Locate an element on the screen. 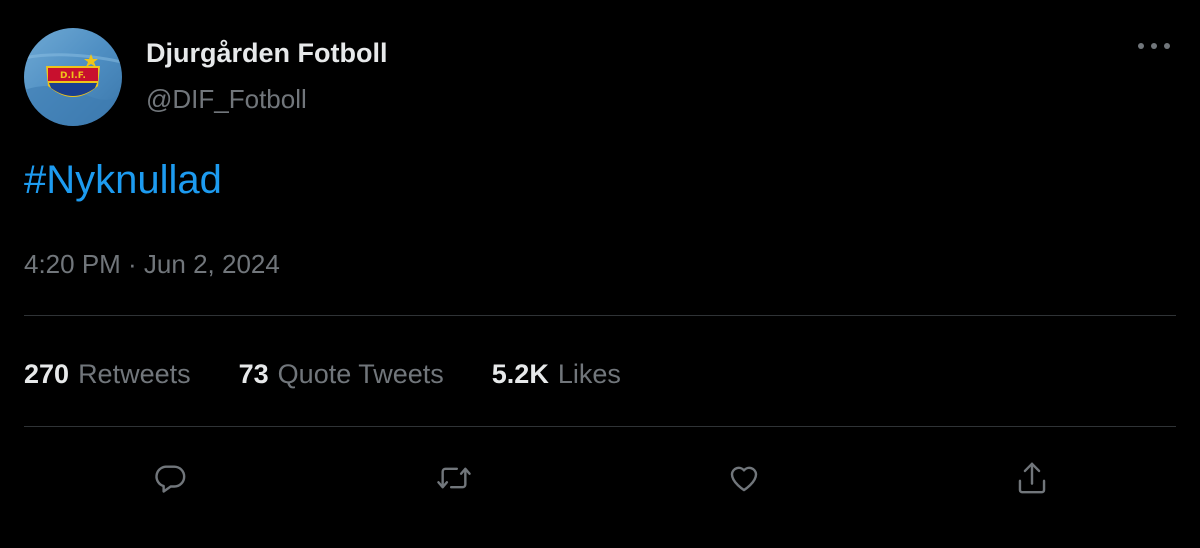 The width and height of the screenshot is (1200, 548). dif-crest-logo: D.I.F. is located at coordinates (73, 77).